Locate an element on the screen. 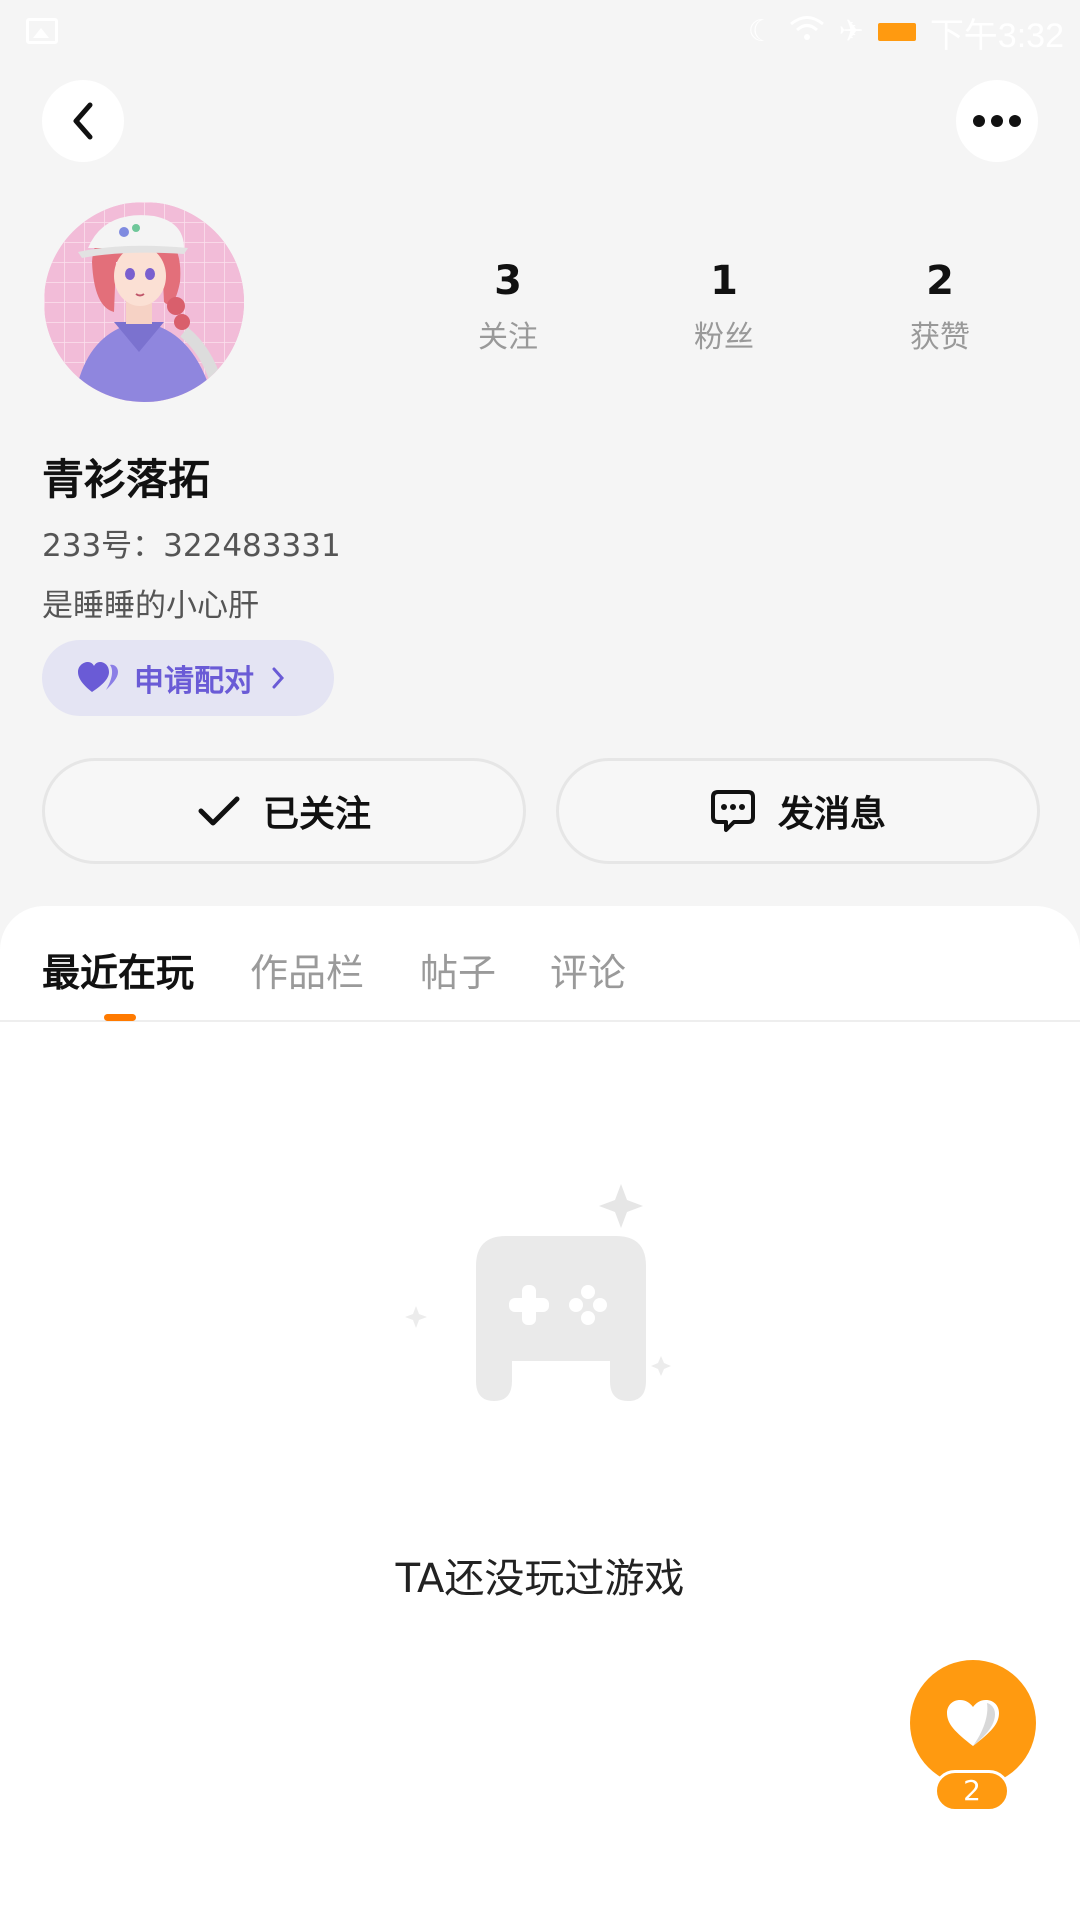 The height and width of the screenshot is (1920, 1080). user-bio: 是睡睡的小心肝 is located at coordinates (150, 606).